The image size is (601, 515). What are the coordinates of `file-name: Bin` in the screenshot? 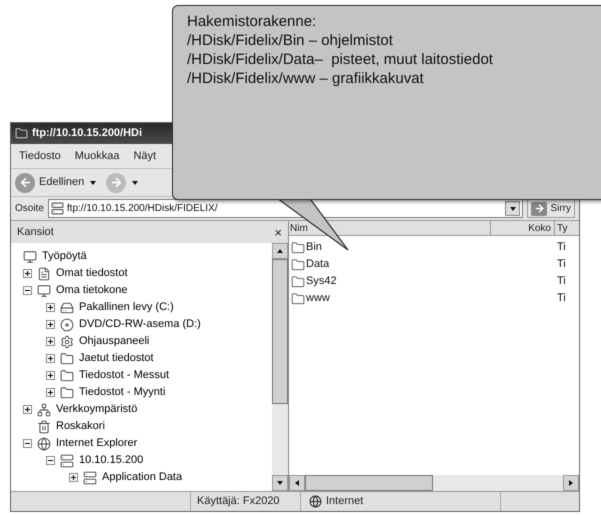 It's located at (314, 247).